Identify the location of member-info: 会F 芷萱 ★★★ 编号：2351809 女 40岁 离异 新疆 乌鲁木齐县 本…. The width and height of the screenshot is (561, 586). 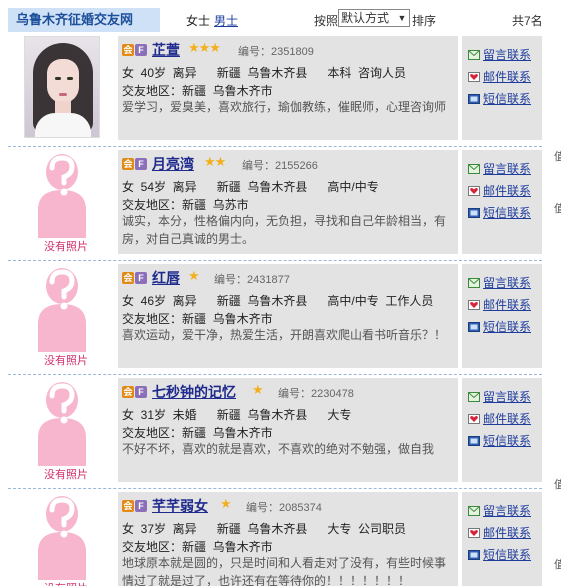
(288, 88).